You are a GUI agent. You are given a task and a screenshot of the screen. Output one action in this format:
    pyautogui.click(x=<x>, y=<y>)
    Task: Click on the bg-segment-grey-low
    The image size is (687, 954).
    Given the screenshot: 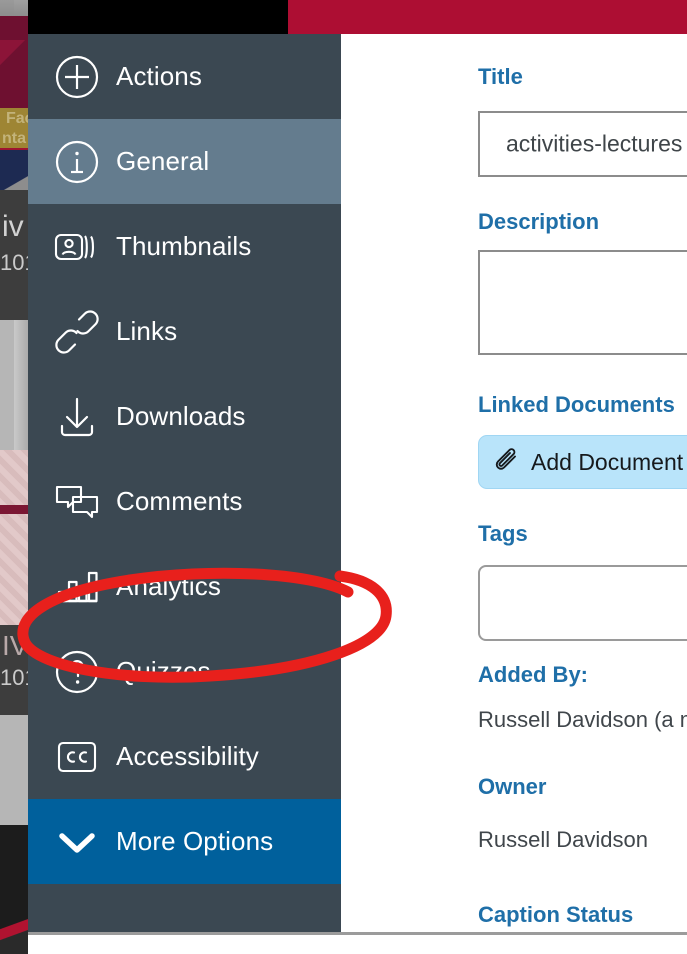 What is the action you would take?
    pyautogui.click(x=14, y=770)
    